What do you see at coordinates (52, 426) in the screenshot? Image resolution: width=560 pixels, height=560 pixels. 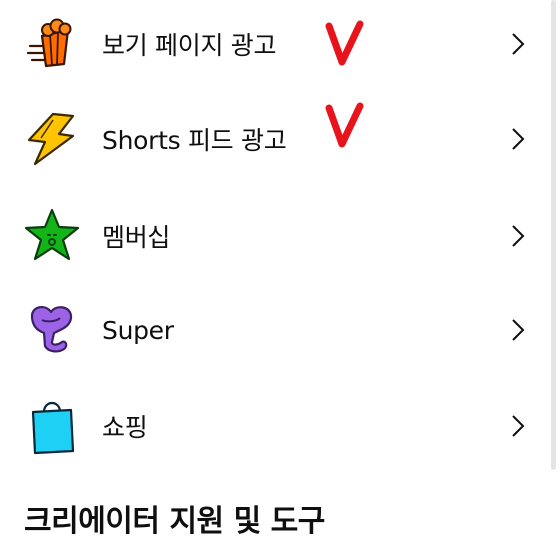 I see `shopping-bag-icon` at bounding box center [52, 426].